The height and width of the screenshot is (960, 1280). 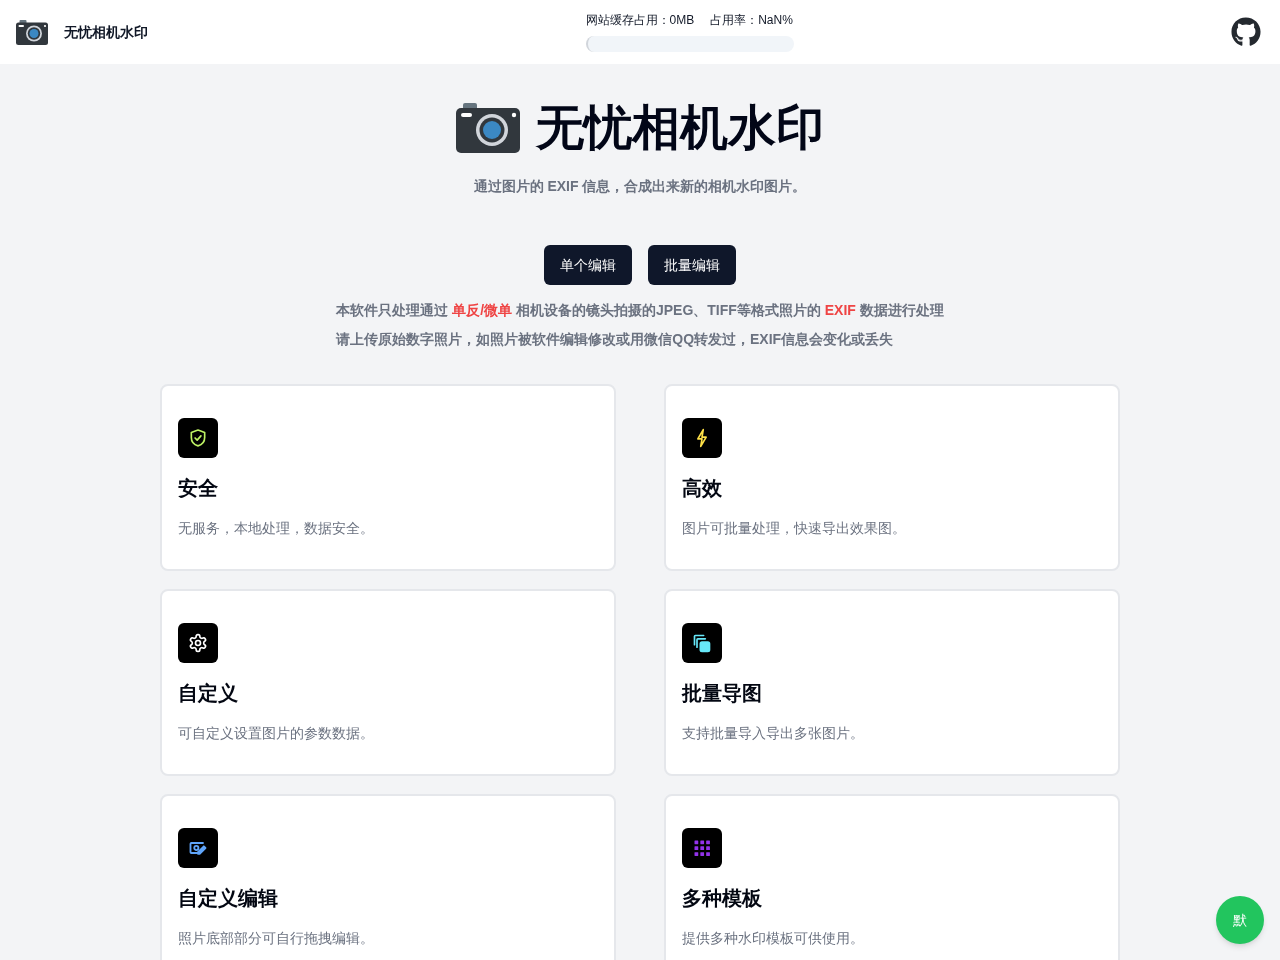 I want to click on feature-description: 照片底部部分可自行拖拽编辑。, so click(x=276, y=938).